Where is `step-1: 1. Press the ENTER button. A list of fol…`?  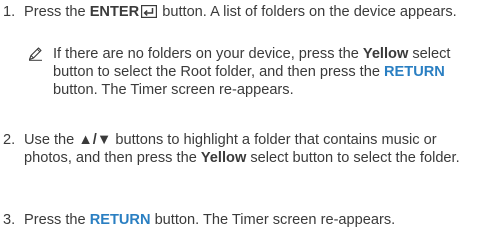
step-1: 1. Press the ENTER button. A list of fol… is located at coordinates (241, 12).